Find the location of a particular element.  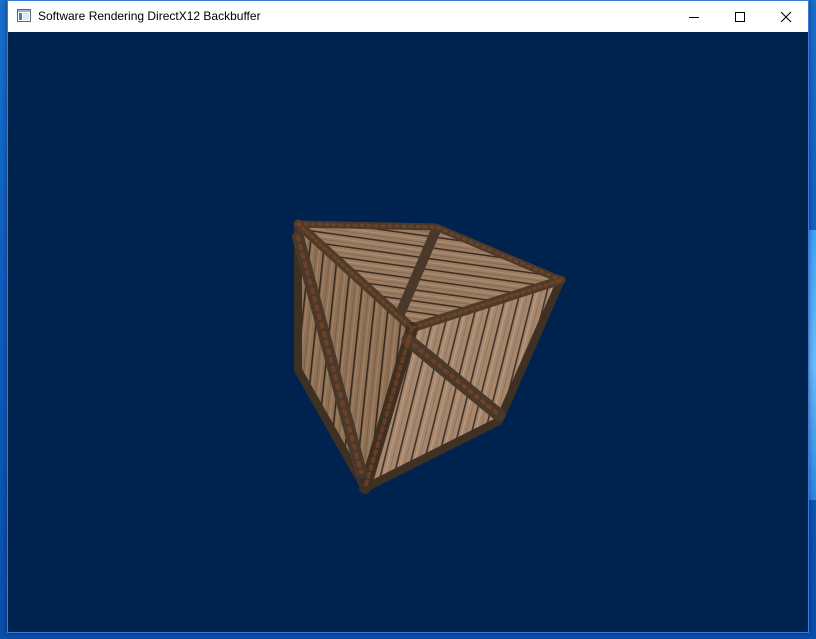

minimize-button is located at coordinates (694, 16).